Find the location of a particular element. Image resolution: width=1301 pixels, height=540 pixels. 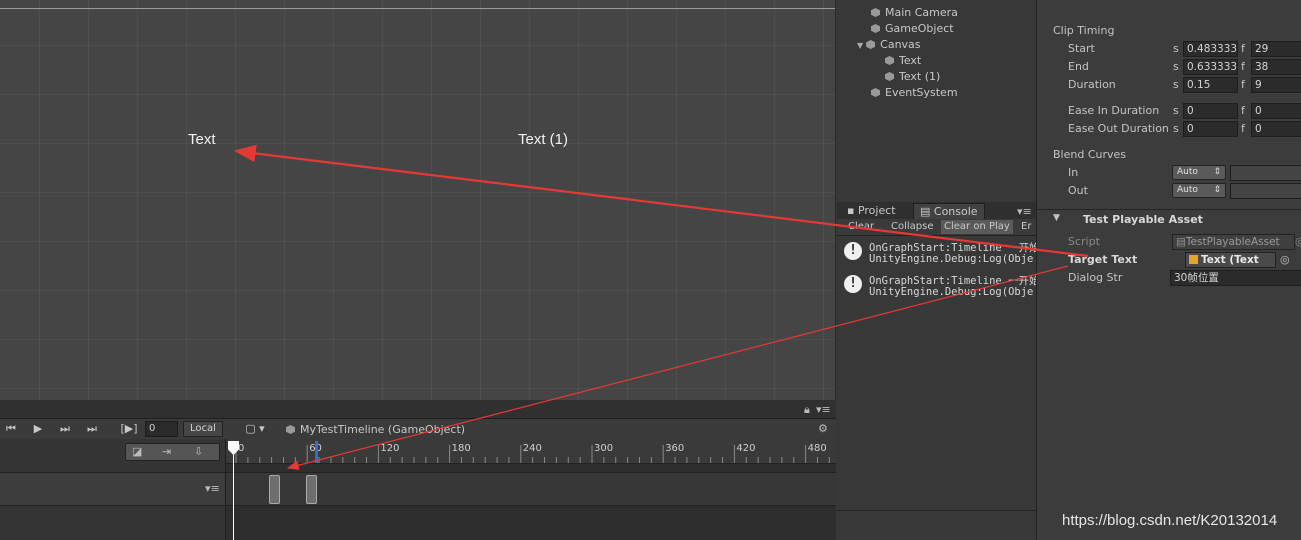

arrow-to-text is located at coordinates (661, 201).